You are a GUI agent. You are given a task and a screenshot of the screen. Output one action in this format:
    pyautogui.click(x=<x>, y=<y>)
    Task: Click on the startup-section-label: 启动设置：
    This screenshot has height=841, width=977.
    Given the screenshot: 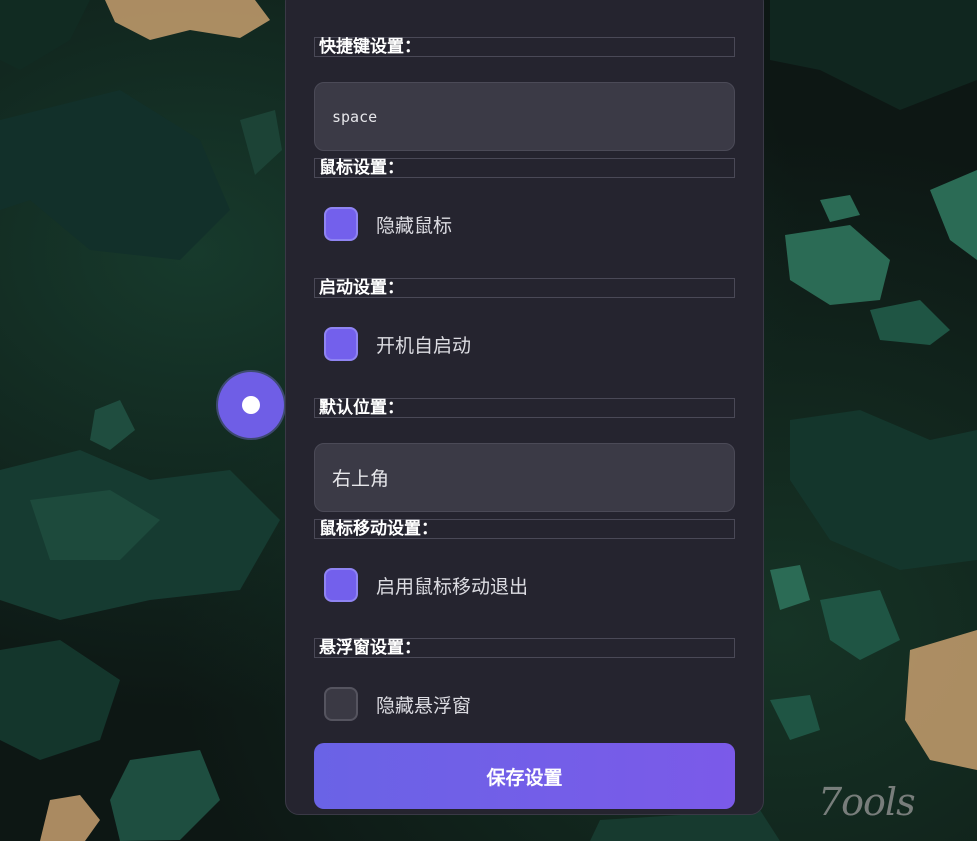 What is the action you would take?
    pyautogui.click(x=524, y=288)
    